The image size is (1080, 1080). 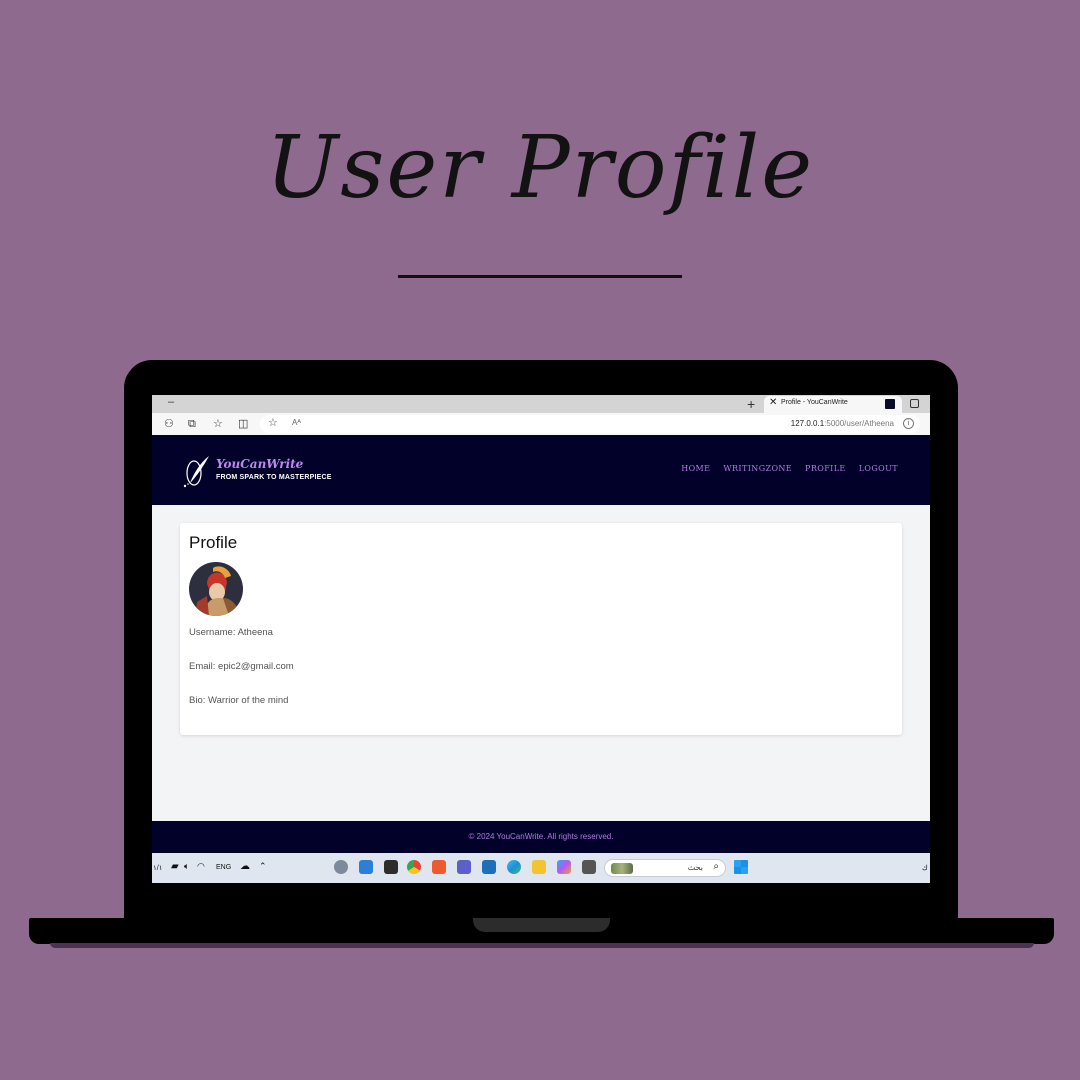 I want to click on copilot-icon, so click(x=564, y=867).